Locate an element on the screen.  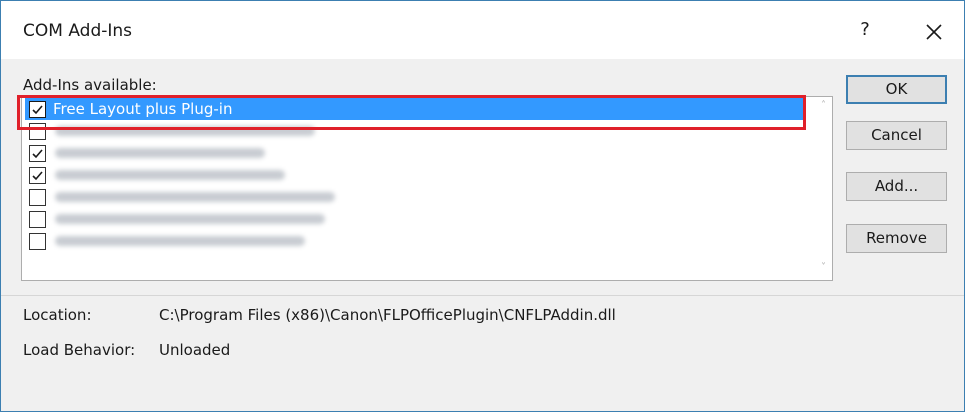
title-bar: COM Add-Ins ? is located at coordinates (482, 30).